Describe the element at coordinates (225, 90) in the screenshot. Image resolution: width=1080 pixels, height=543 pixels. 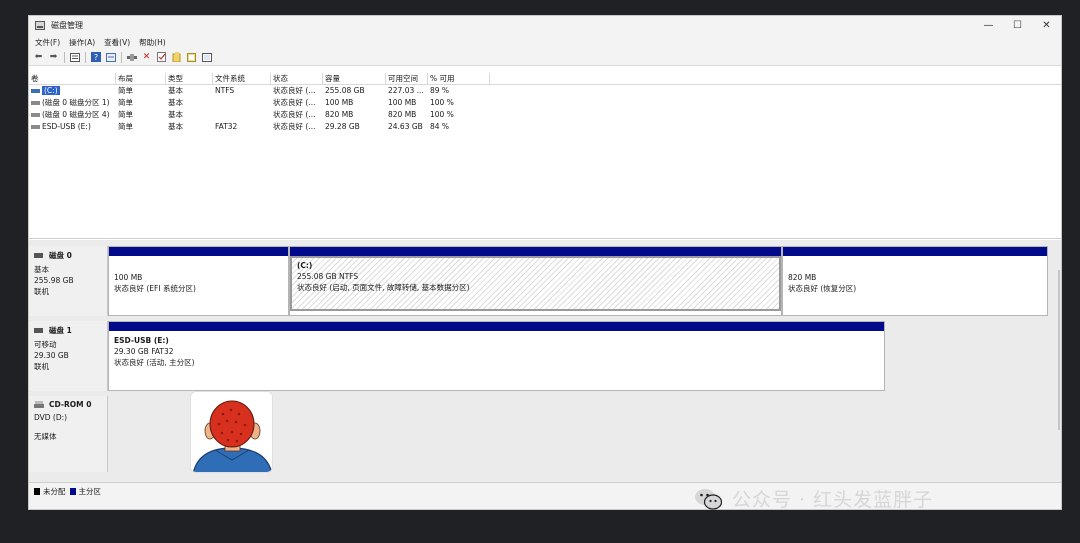
I see `cell-filesystem: NTFS` at that location.